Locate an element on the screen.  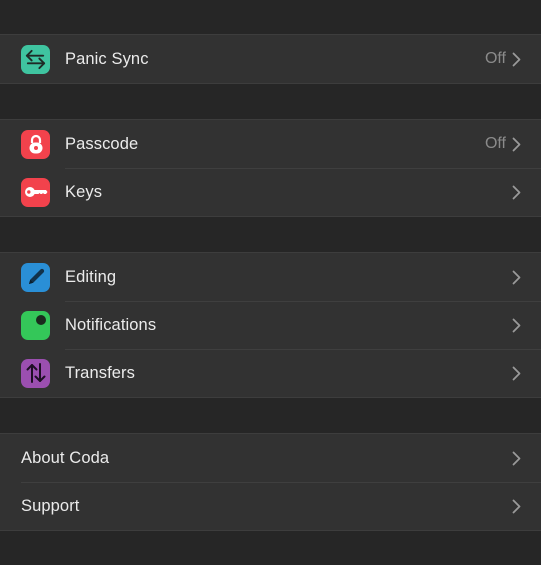
sync-arrows-icon is located at coordinates (35, 59).